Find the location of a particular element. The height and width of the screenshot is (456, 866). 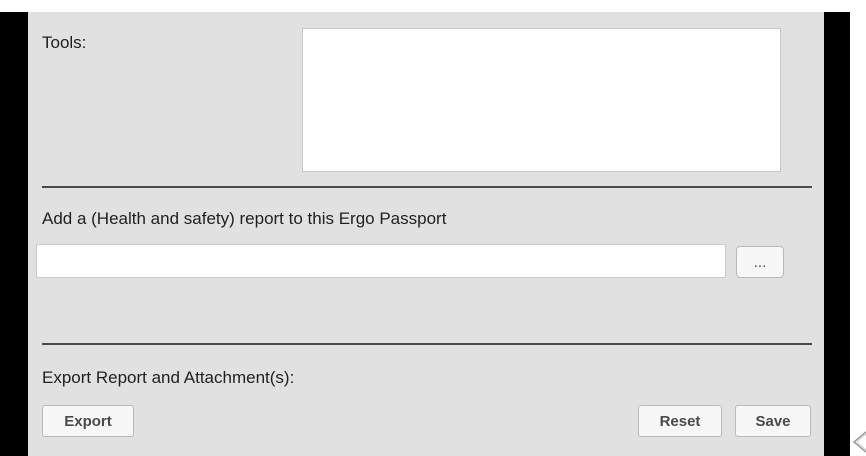

right-window-border is located at coordinates (837, 234).